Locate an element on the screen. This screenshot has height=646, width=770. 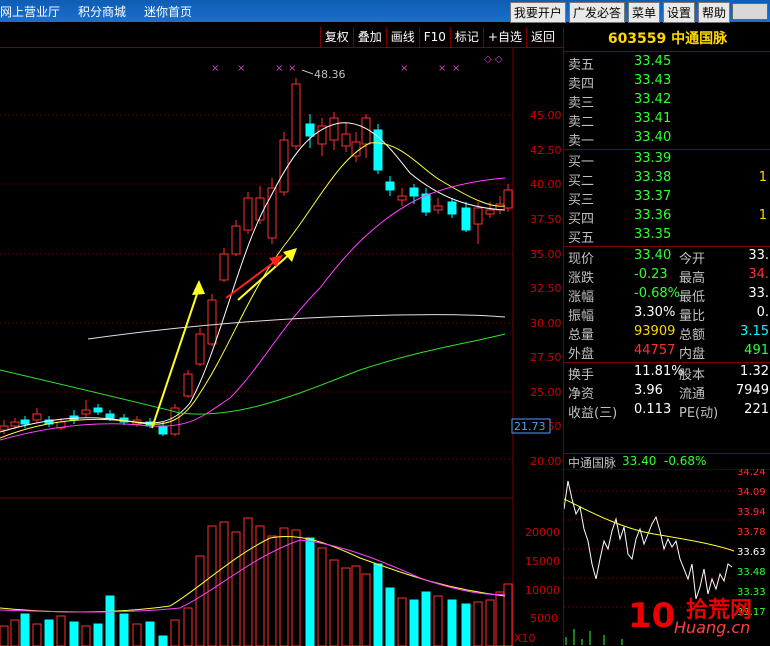
order-row: 买三 33.37 is located at coordinates (667, 198).